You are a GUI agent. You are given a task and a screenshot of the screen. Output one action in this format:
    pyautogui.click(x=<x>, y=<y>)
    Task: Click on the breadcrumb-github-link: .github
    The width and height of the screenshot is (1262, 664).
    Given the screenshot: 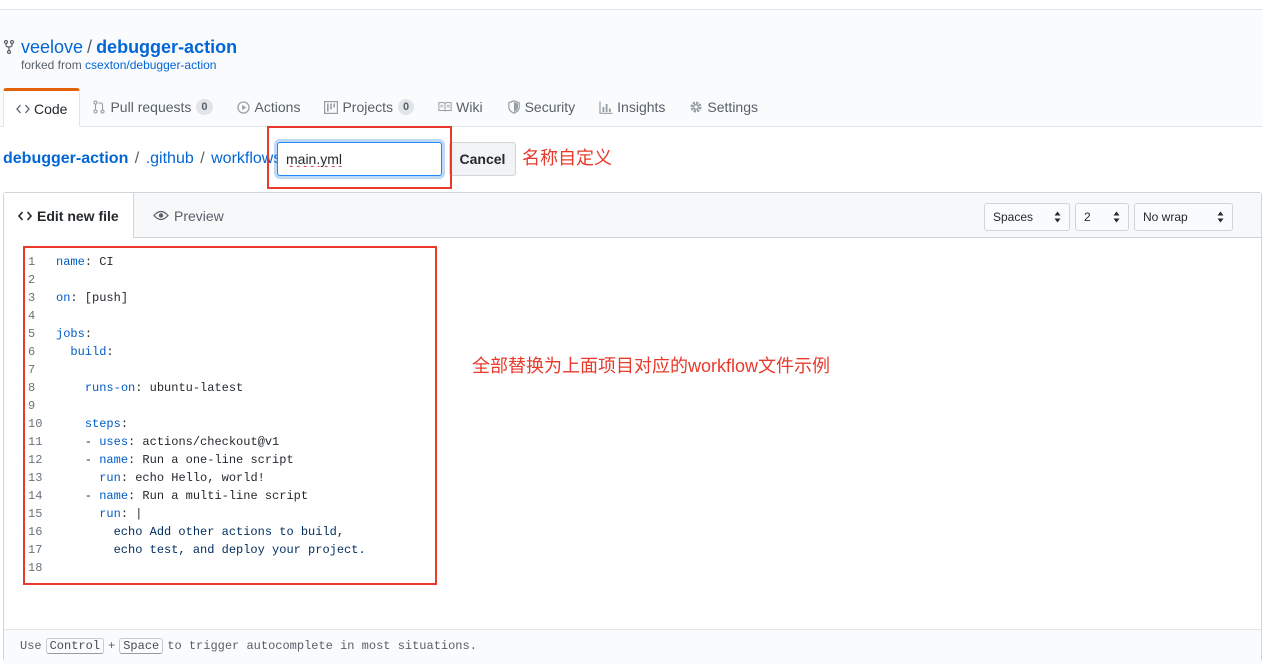 What is the action you would take?
    pyautogui.click(x=170, y=158)
    